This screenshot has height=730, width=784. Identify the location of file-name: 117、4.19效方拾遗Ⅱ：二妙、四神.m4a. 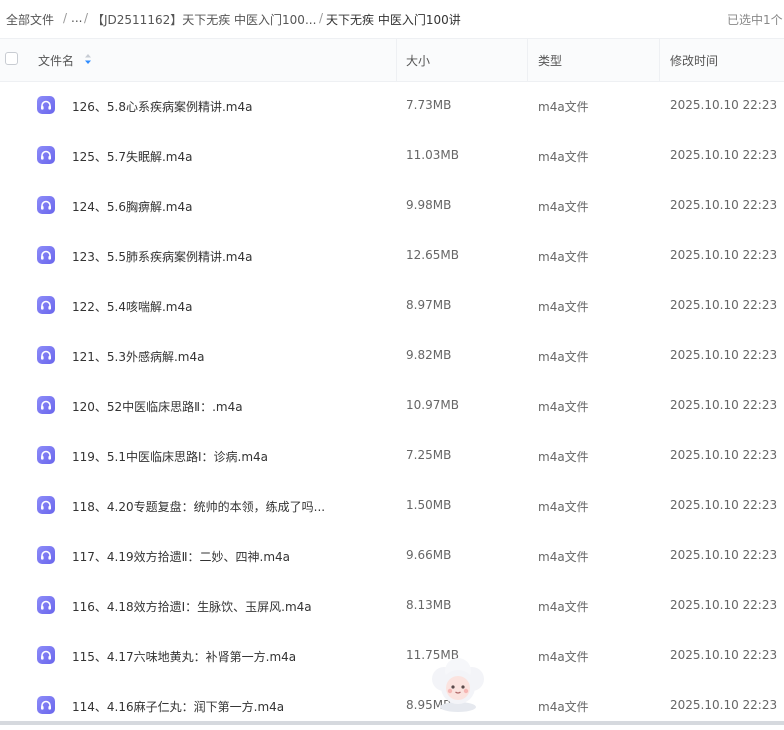
(181, 556).